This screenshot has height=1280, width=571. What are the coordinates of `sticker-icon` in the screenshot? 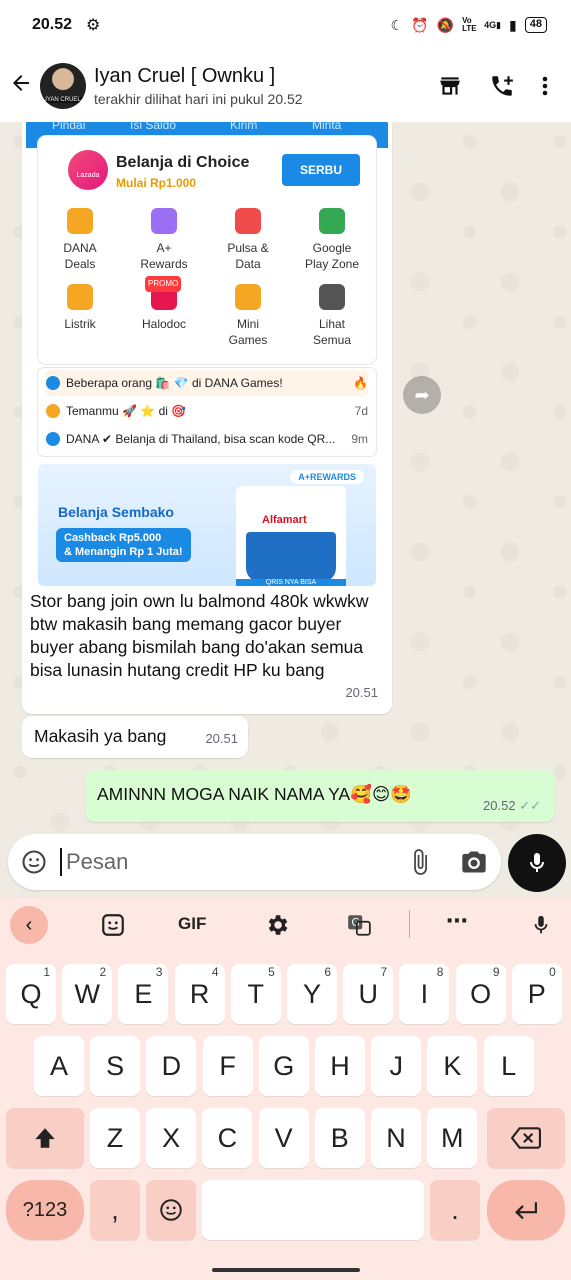 It's located at (34, 864).